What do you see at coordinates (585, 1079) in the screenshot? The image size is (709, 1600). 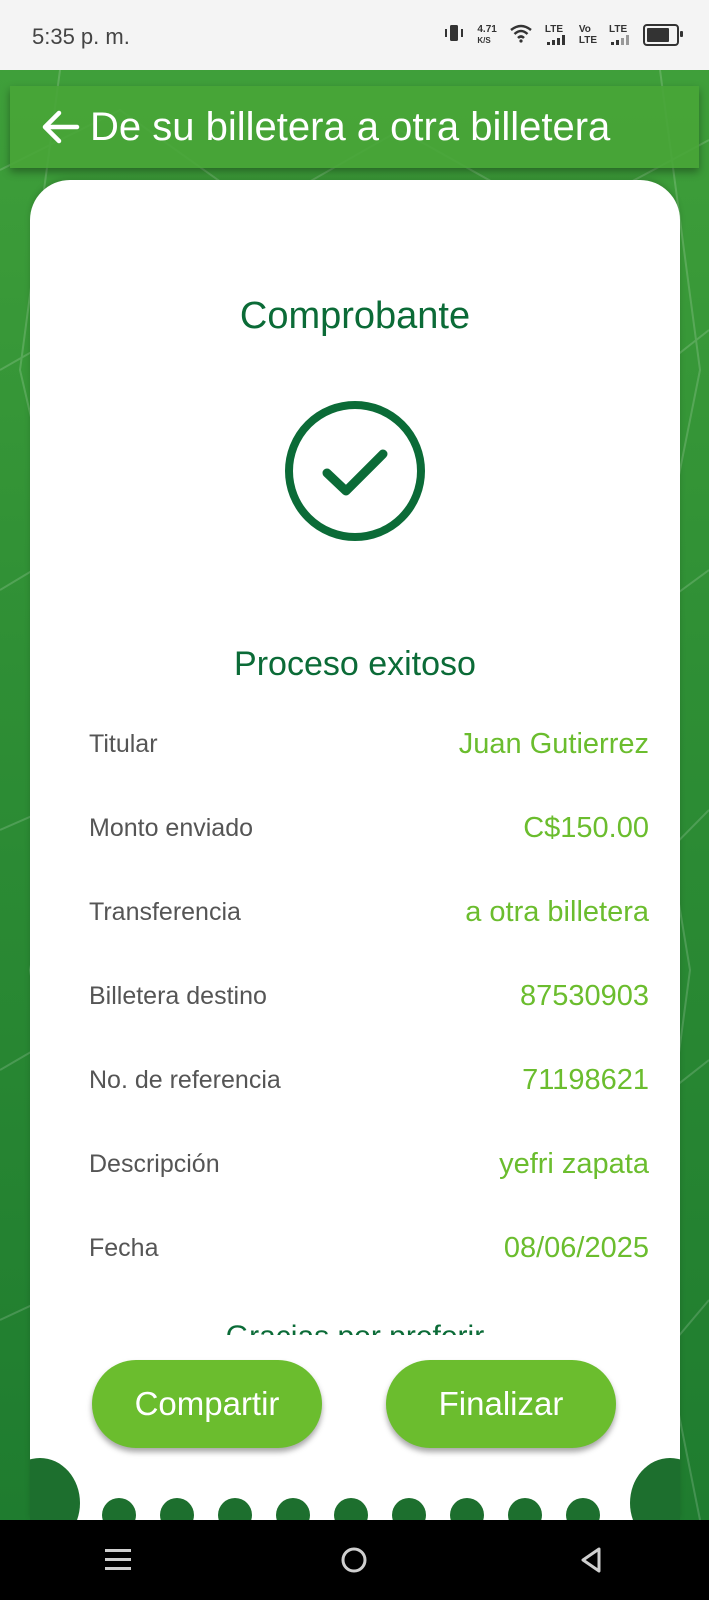 I see `detail-value: 71198621` at bounding box center [585, 1079].